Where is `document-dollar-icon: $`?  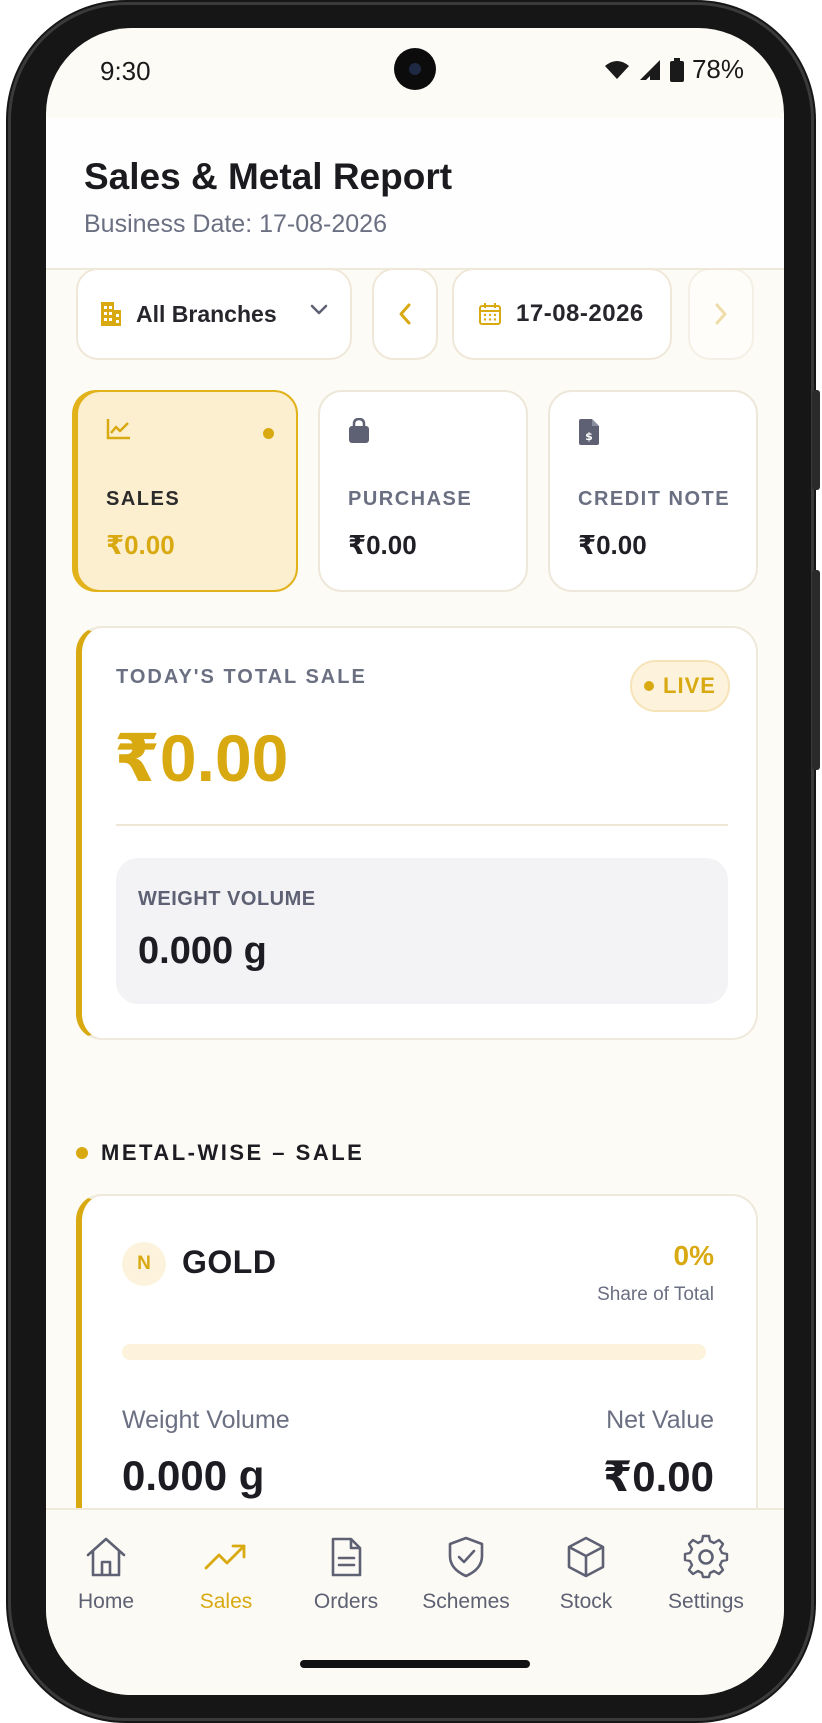
document-dollar-icon: $ is located at coordinates (589, 432).